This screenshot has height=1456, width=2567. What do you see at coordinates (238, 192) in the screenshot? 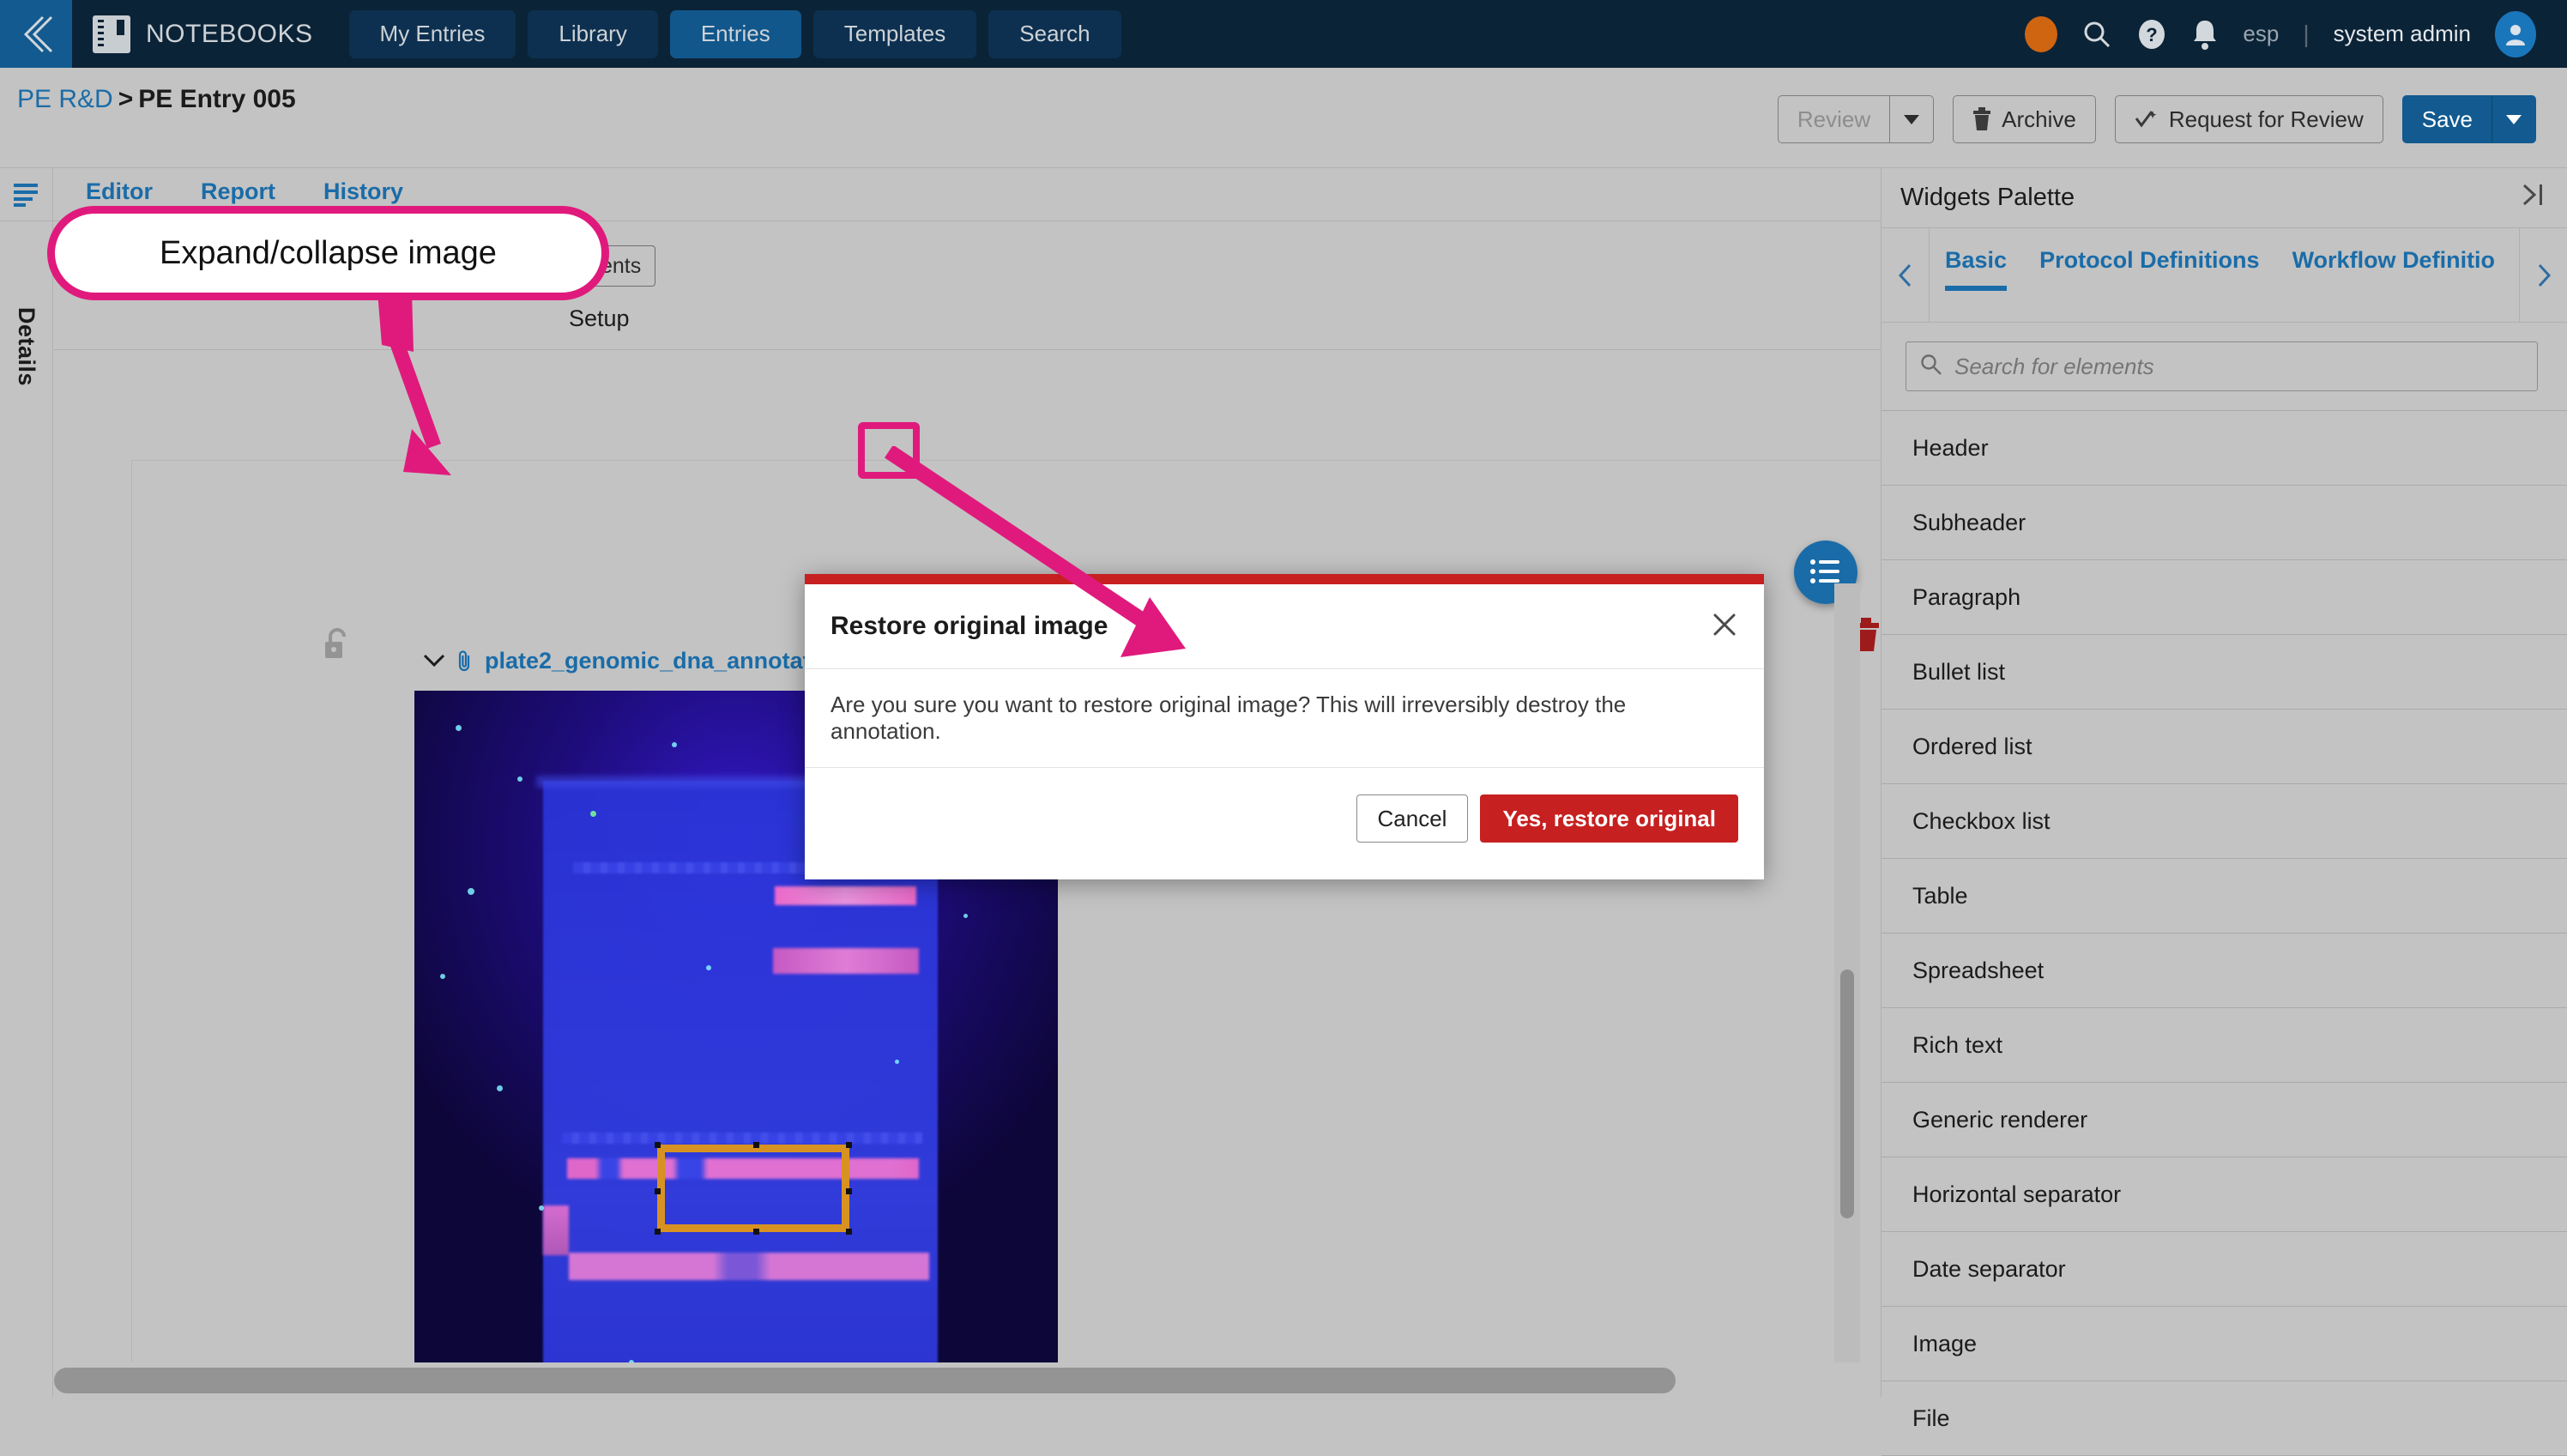
I see `tab-report: Report` at bounding box center [238, 192].